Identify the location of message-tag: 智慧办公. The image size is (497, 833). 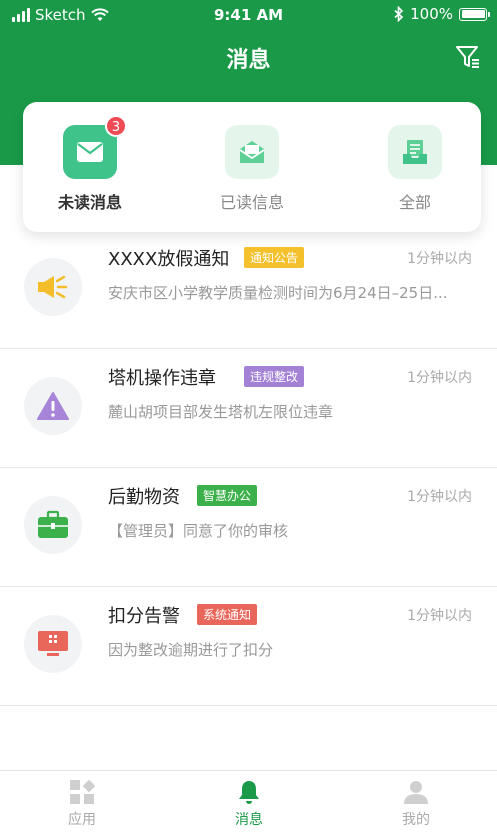
(227, 495).